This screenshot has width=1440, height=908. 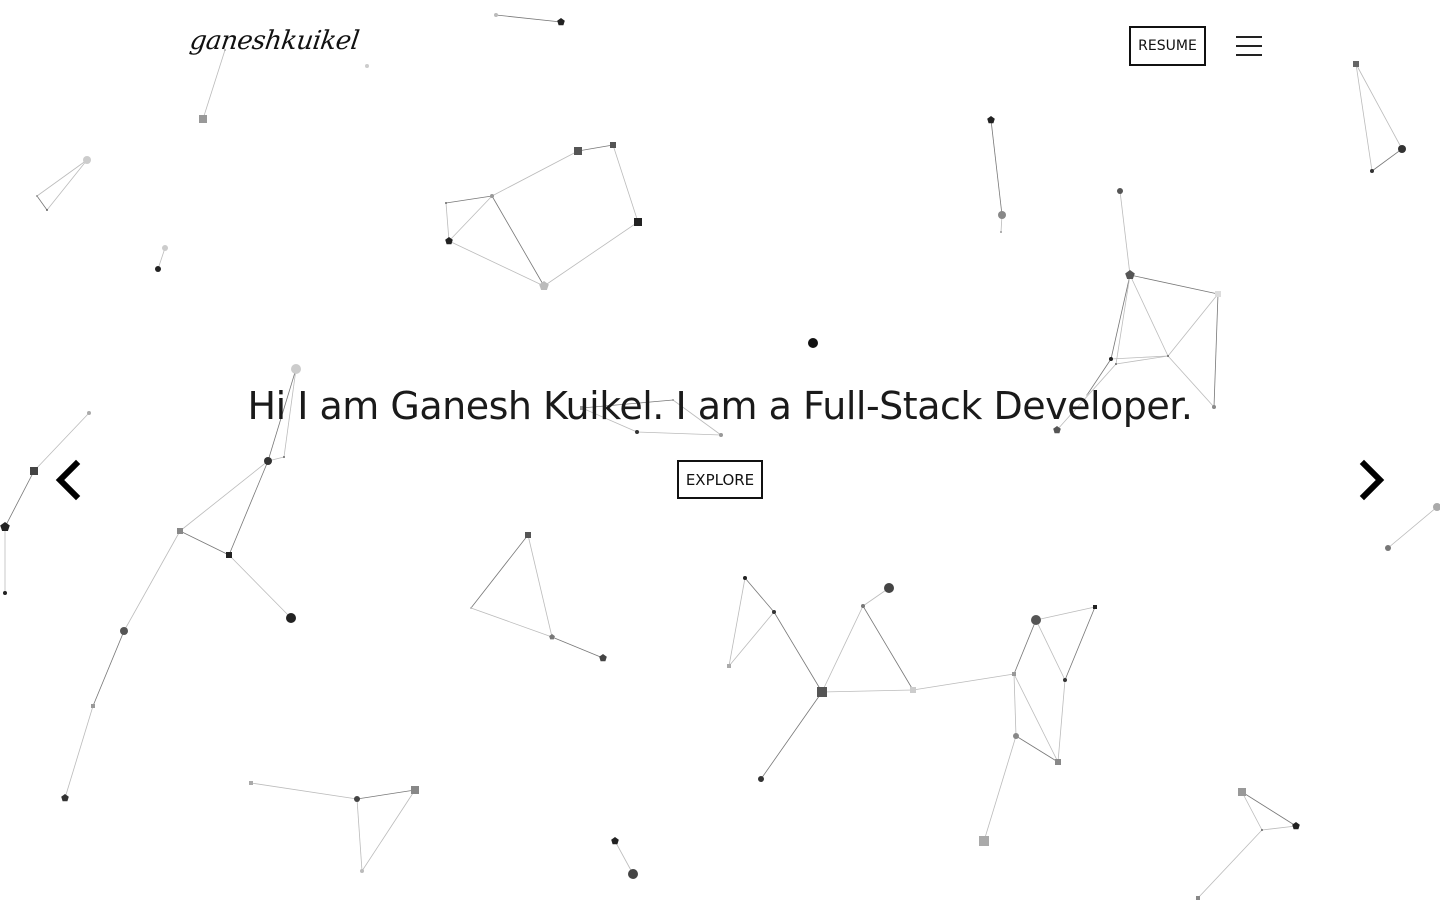 I want to click on hamburger-icon, so click(x=1249, y=46).